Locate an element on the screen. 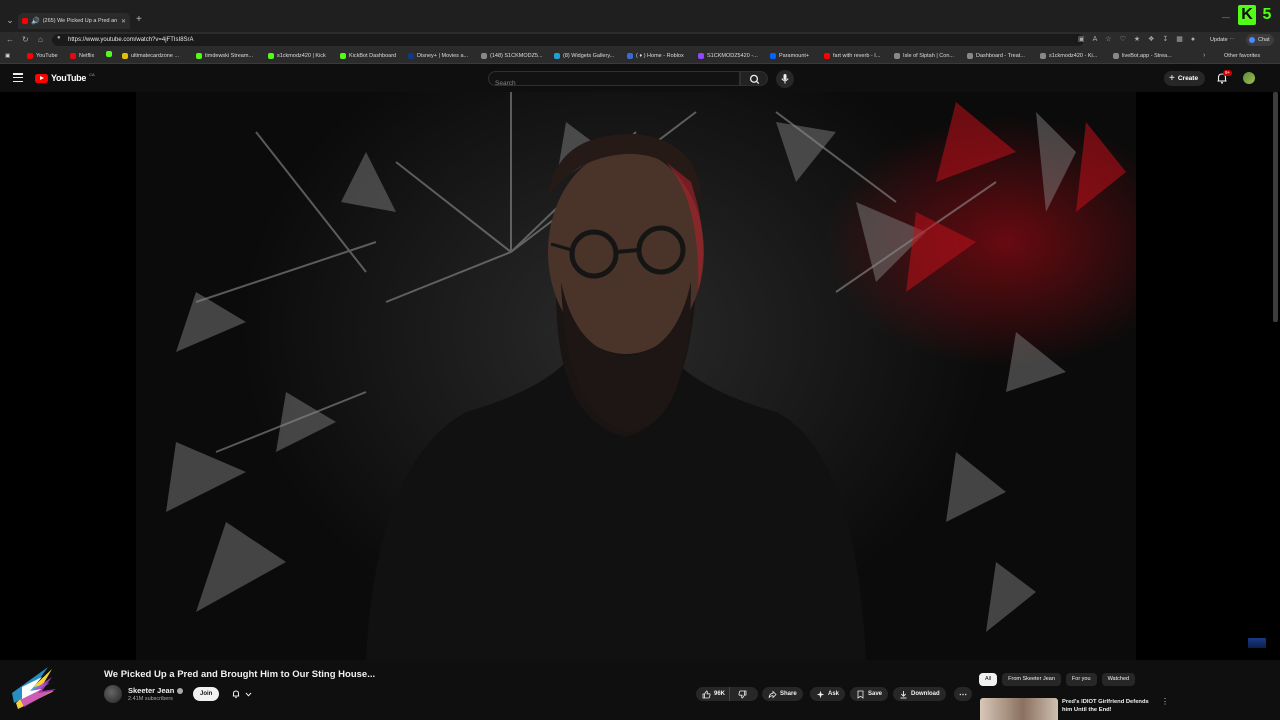 This screenshot has width=1280, height=720. search-input is located at coordinates (614, 83).